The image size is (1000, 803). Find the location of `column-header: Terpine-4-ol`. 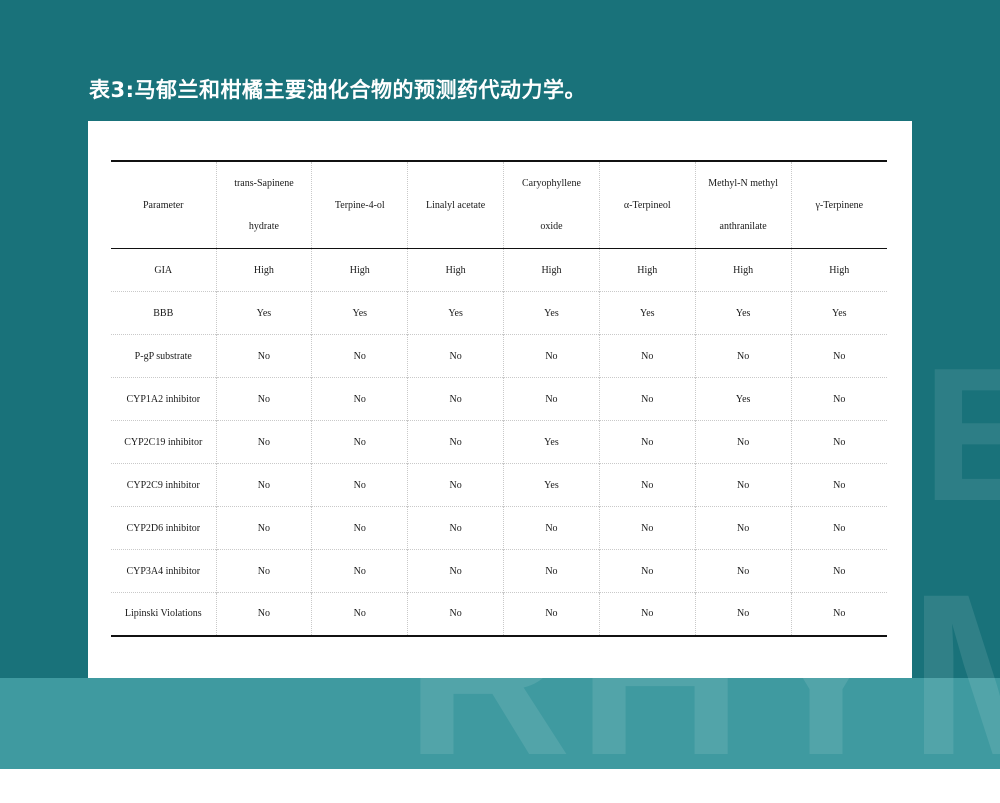

column-header: Terpine-4-ol is located at coordinates (360, 205).